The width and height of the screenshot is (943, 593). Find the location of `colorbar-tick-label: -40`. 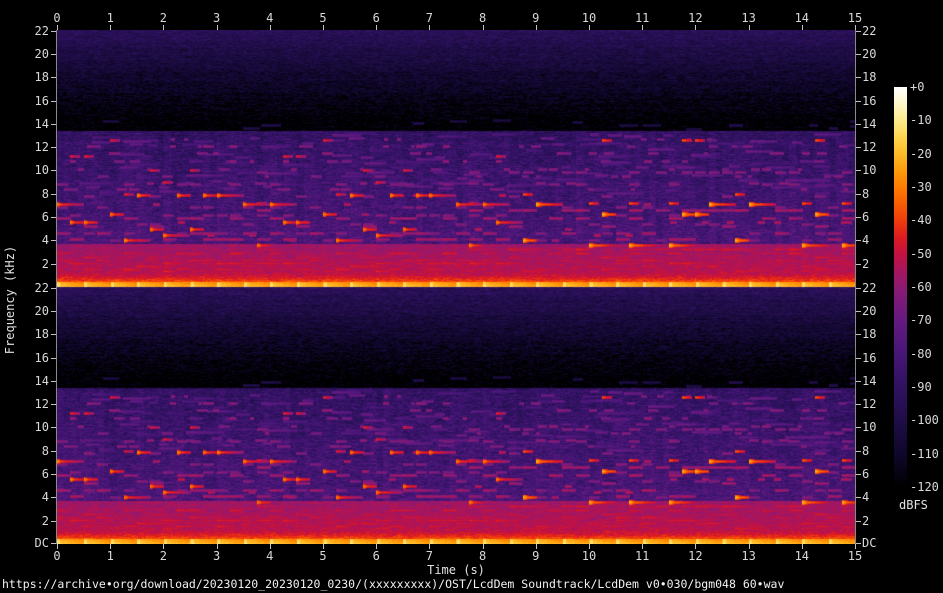

colorbar-tick-label: -40 is located at coordinates (921, 220).